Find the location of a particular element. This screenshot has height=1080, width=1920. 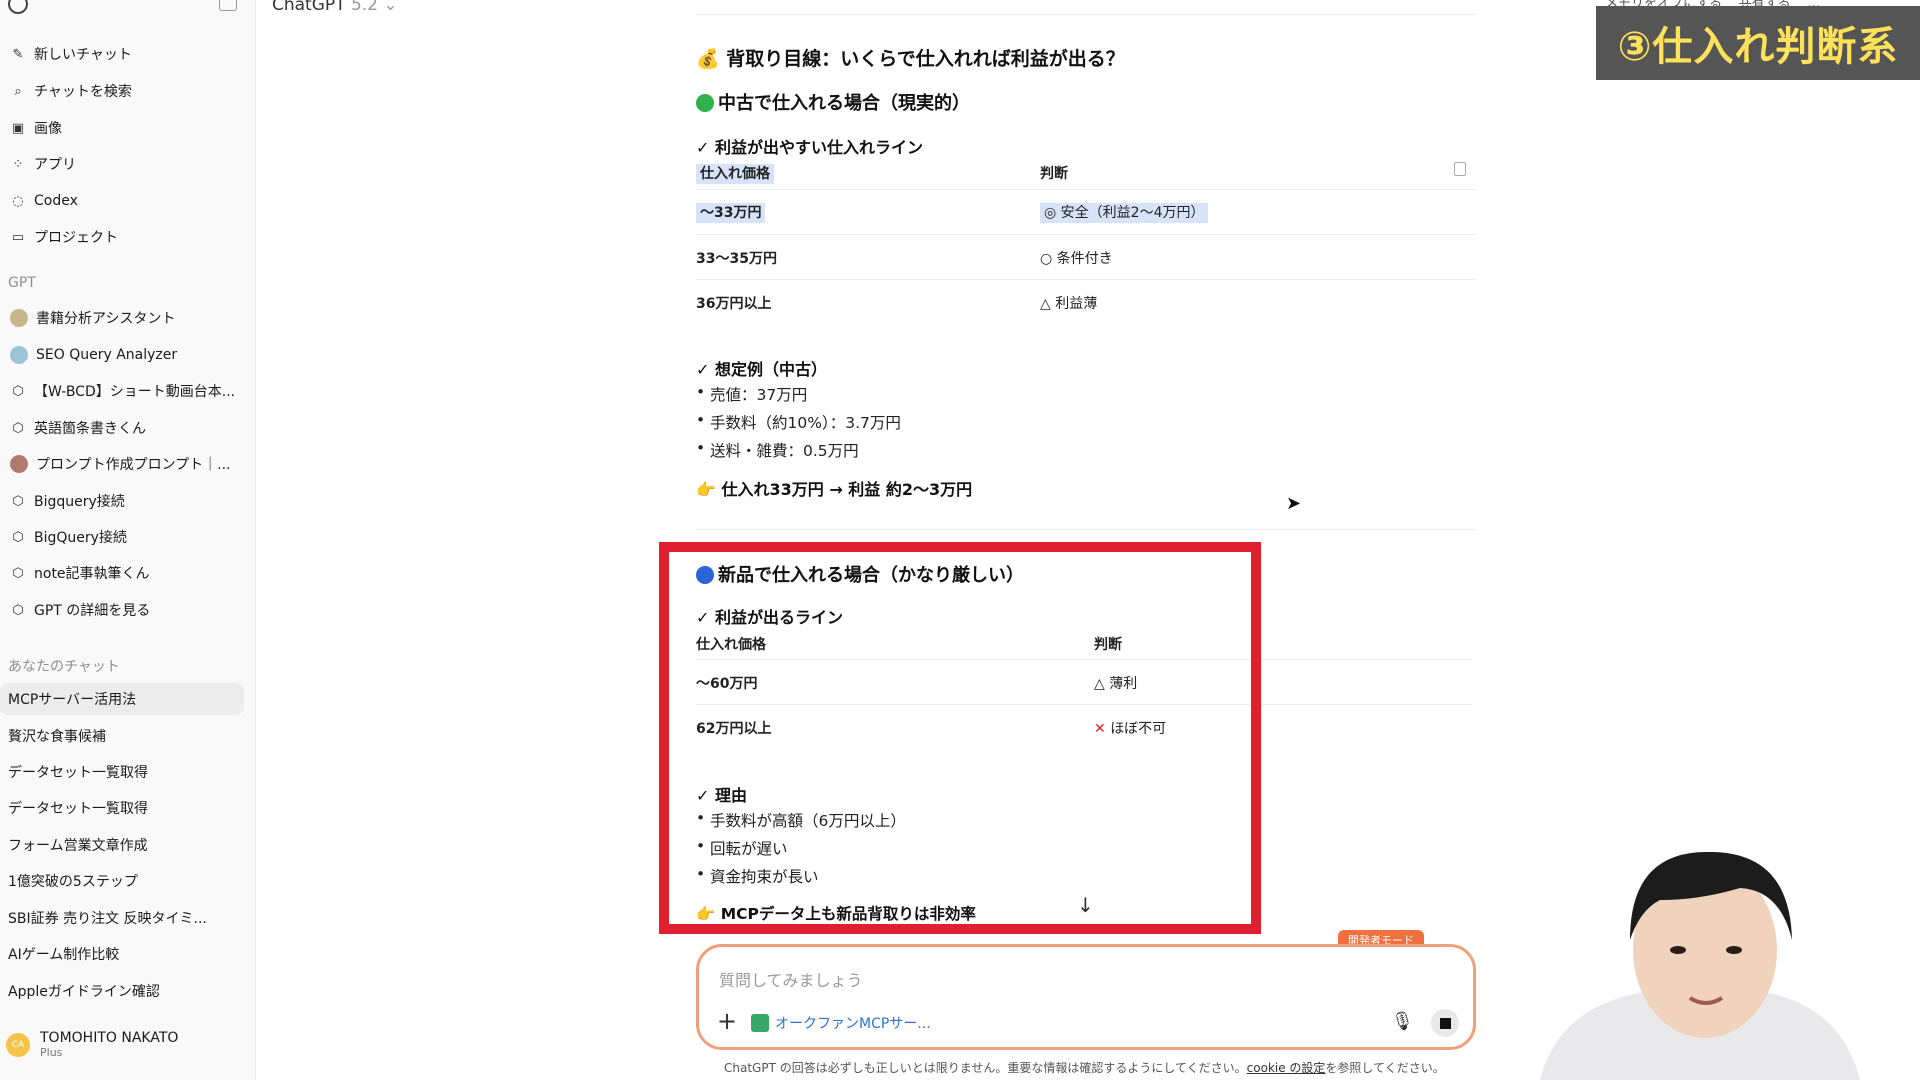

cell-judge: ○ 条件付き is located at coordinates (1076, 259).